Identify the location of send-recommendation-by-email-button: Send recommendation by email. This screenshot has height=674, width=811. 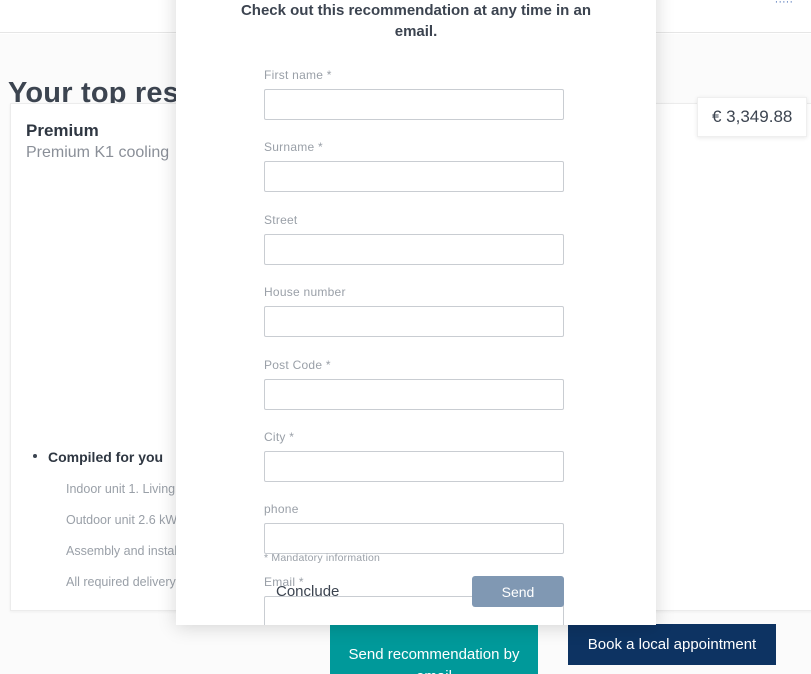
(434, 649).